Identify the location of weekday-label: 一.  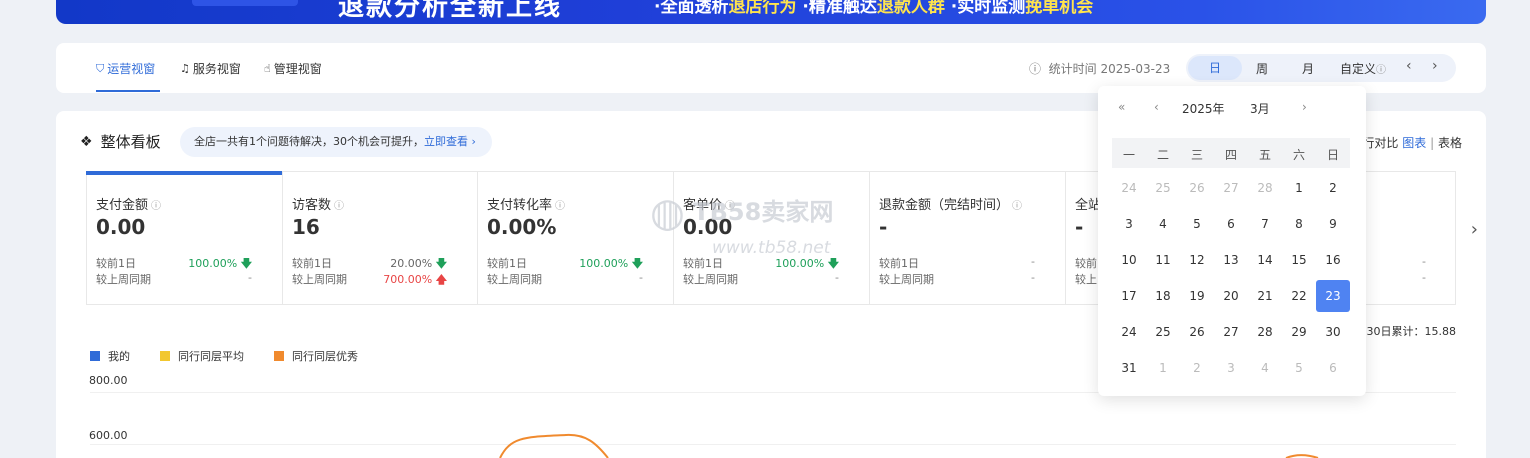
(1128, 155).